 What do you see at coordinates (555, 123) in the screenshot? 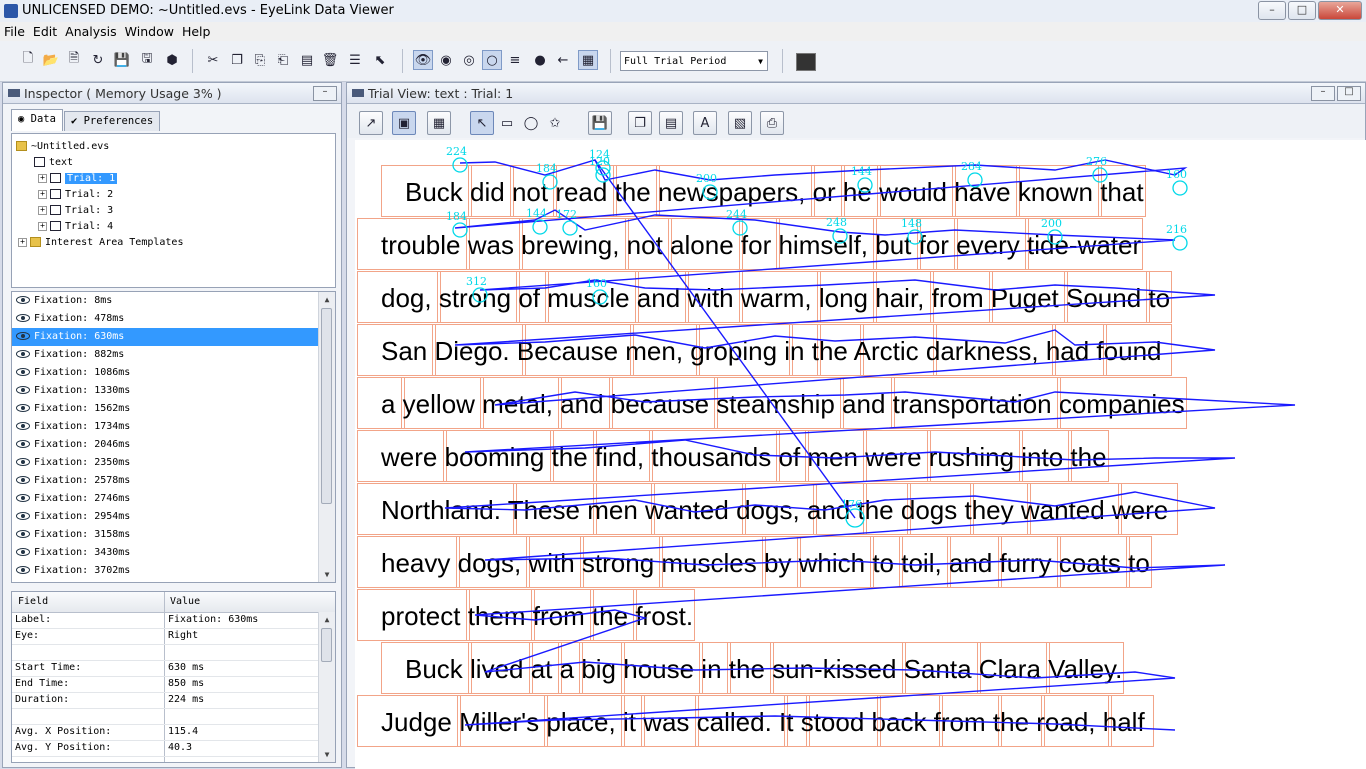
I see `freehand-tool-icon: ✩` at bounding box center [555, 123].